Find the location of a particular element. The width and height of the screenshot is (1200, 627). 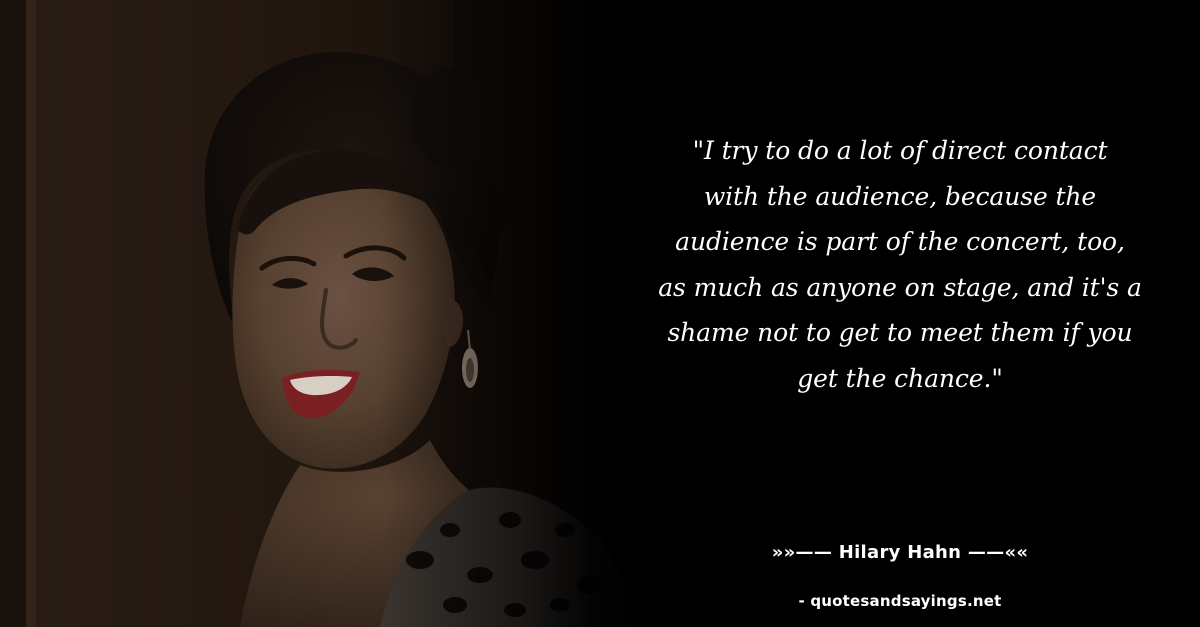

source-watermark: - quotesandsayings.net is located at coordinates (900, 601).